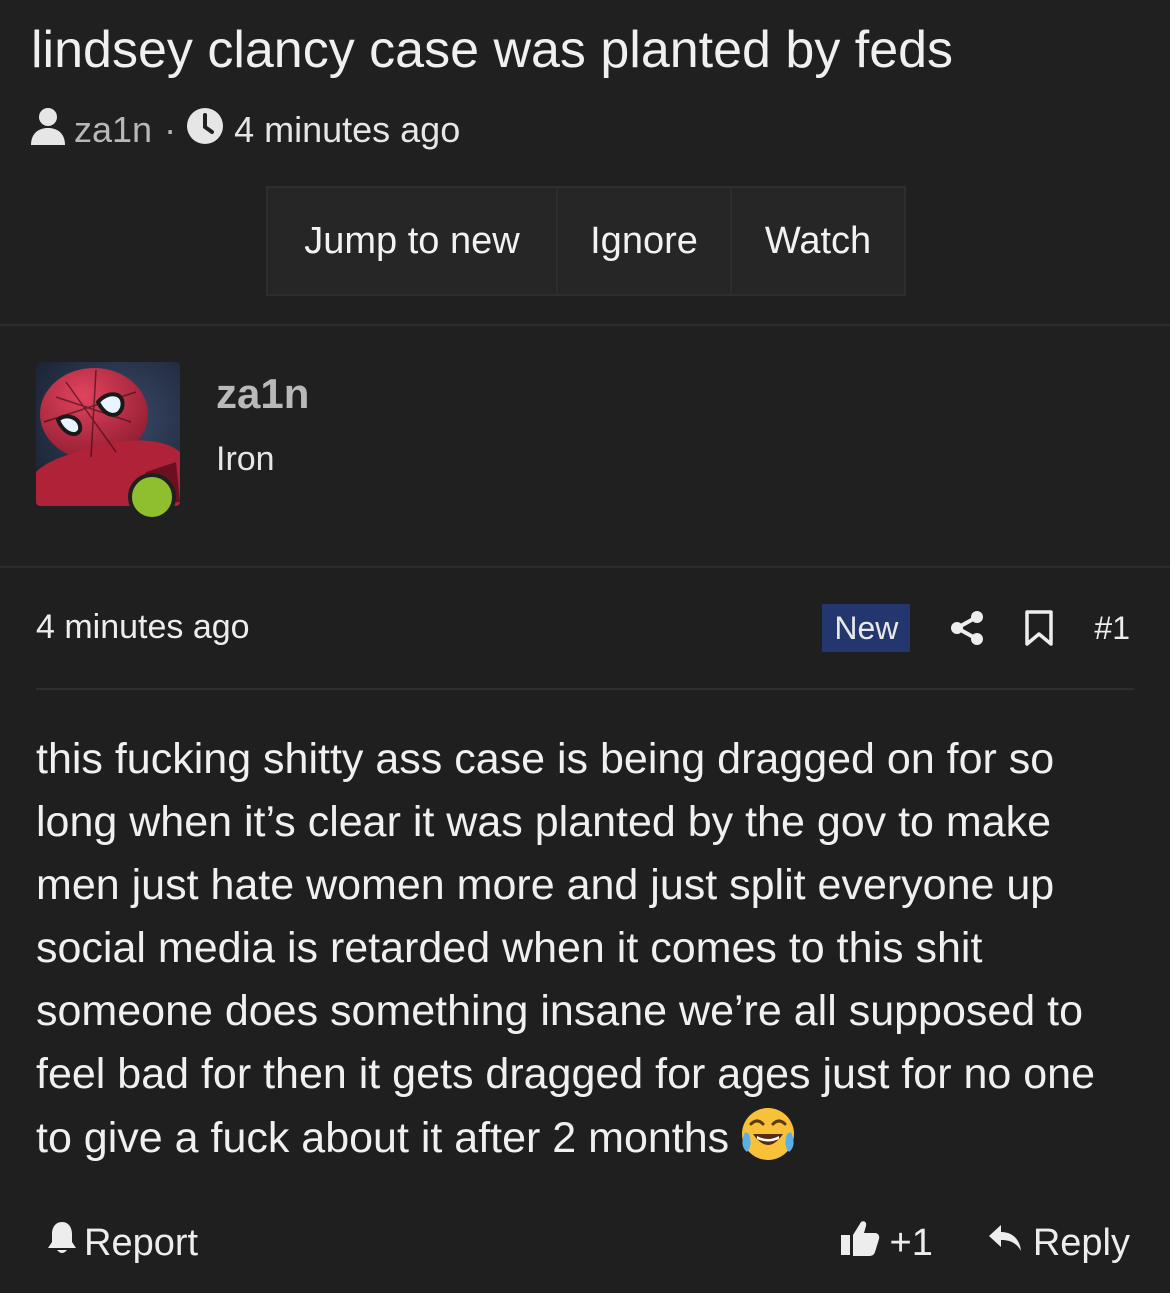  I want to click on face-with-tears-of-joy-icon, so click(768, 1143).